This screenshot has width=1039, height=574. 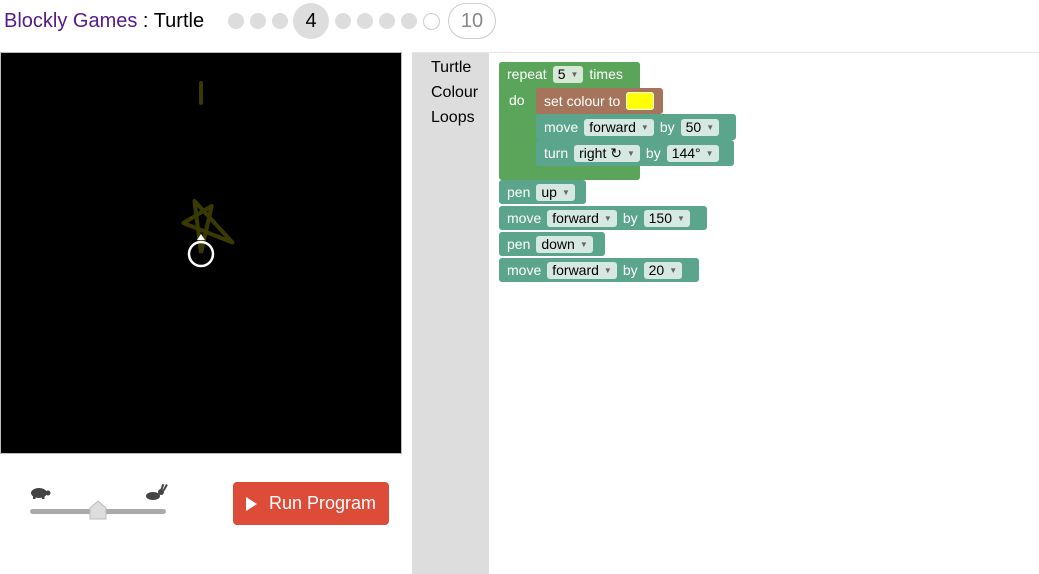 What do you see at coordinates (70, 21) in the screenshot?
I see `blockly-games-link: Blockly Games` at bounding box center [70, 21].